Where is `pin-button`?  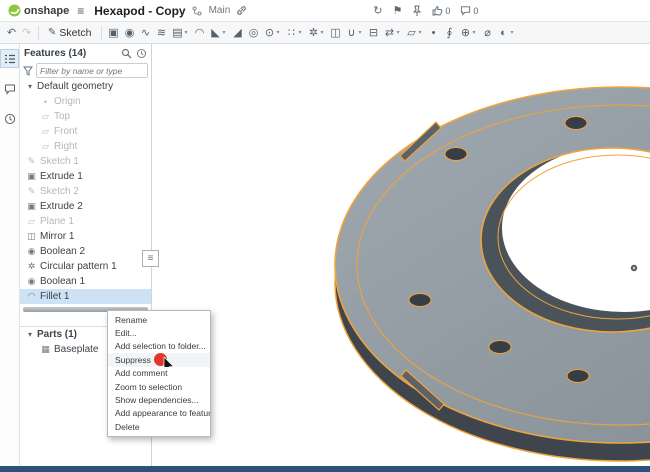 pin-button is located at coordinates (417, 11).